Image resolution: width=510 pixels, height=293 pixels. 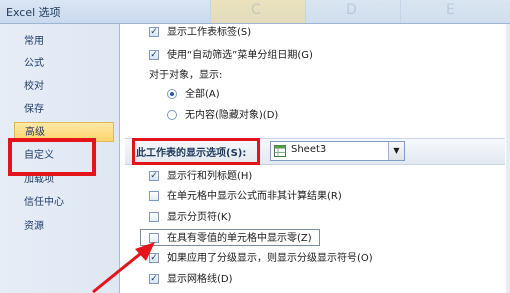 I want to click on panel-scrollbar, so click(x=508, y=158).